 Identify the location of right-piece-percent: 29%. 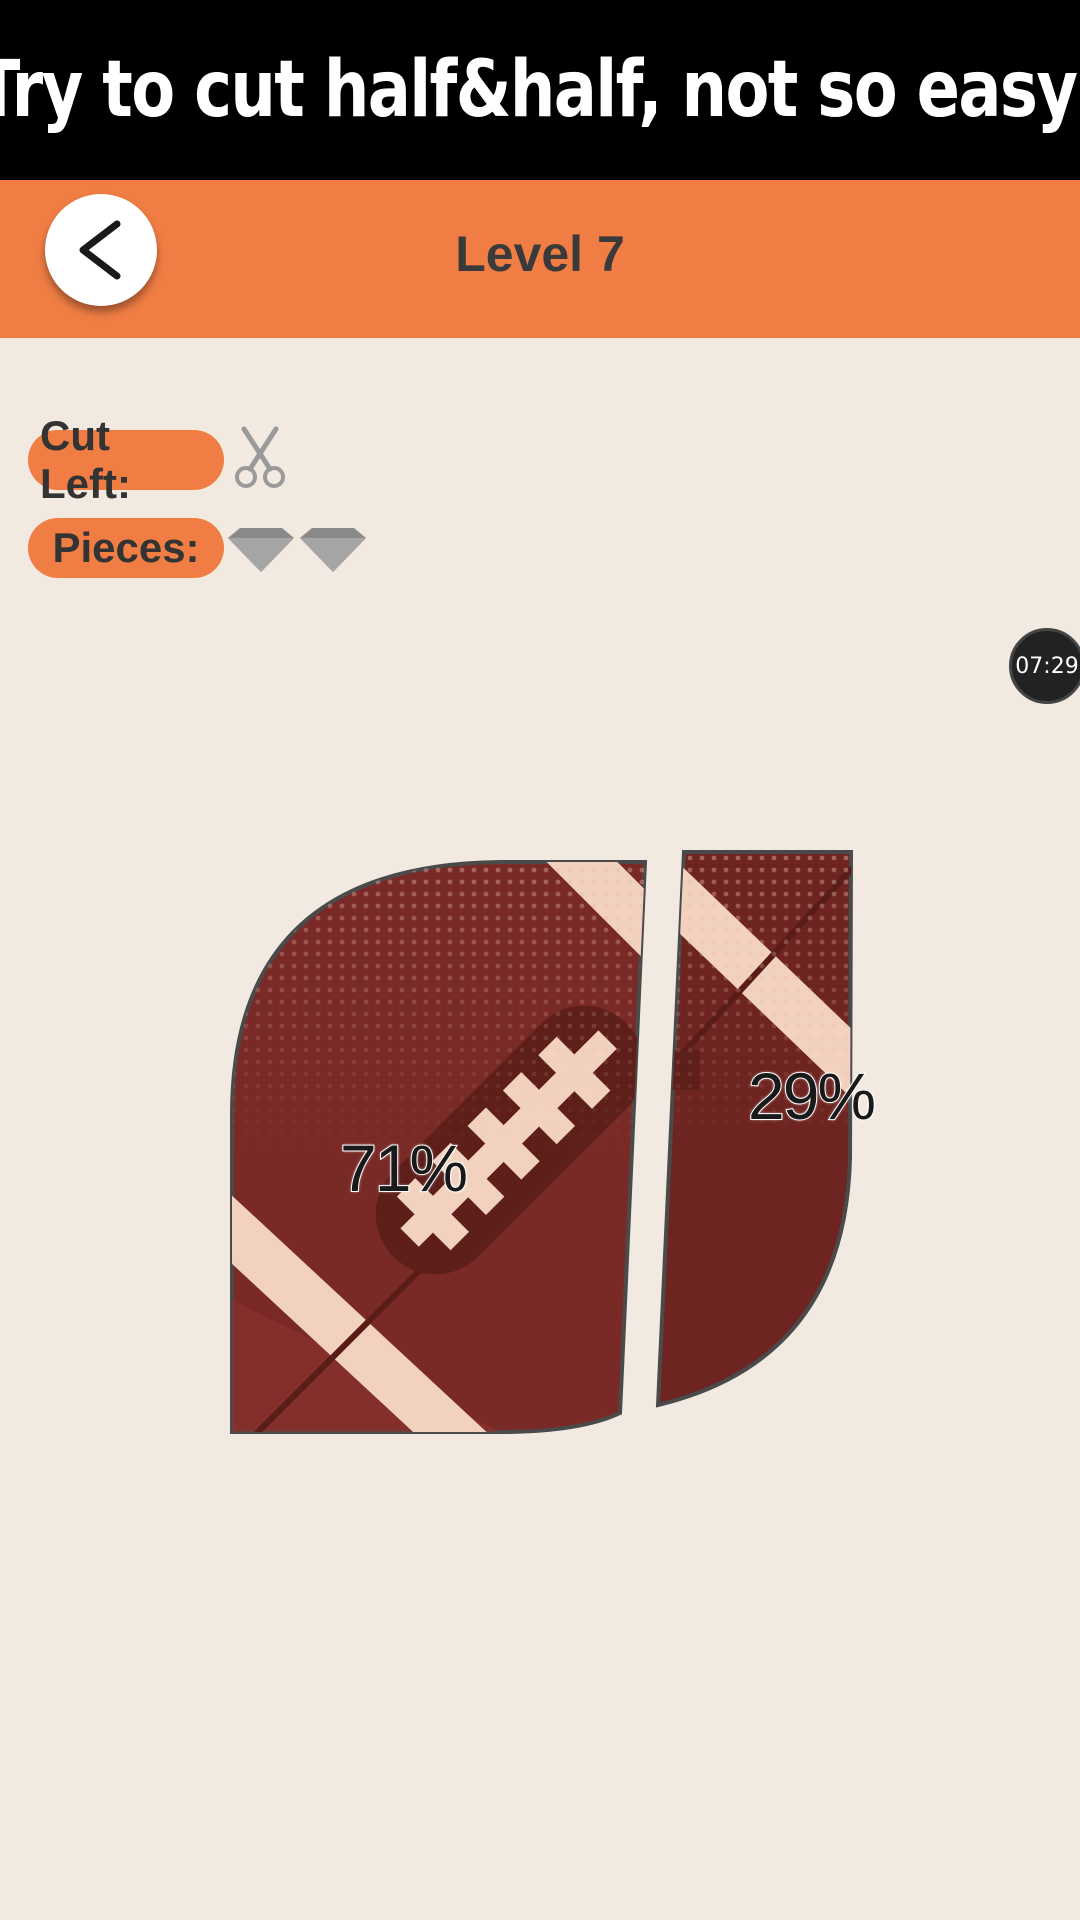
(812, 1096).